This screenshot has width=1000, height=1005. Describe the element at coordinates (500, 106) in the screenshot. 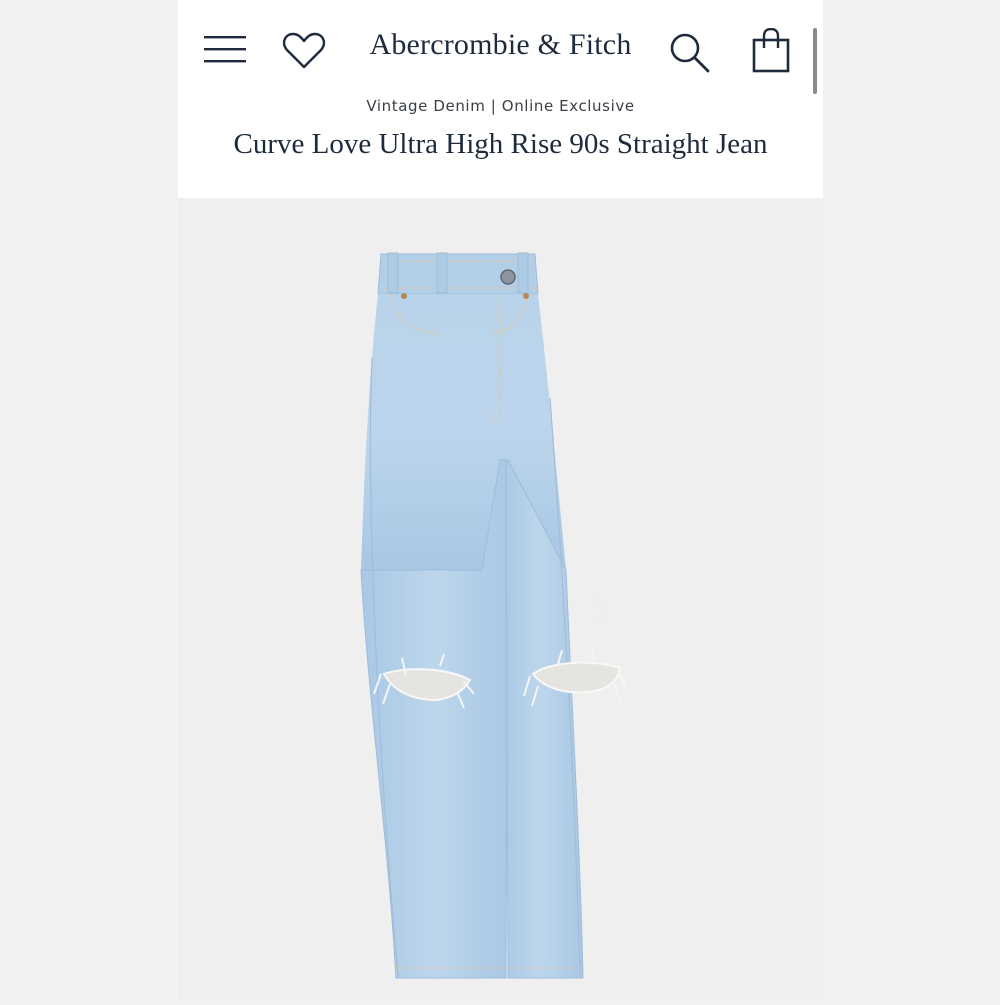

I see `product-category: Vintage Denim | Online Exclusive` at that location.